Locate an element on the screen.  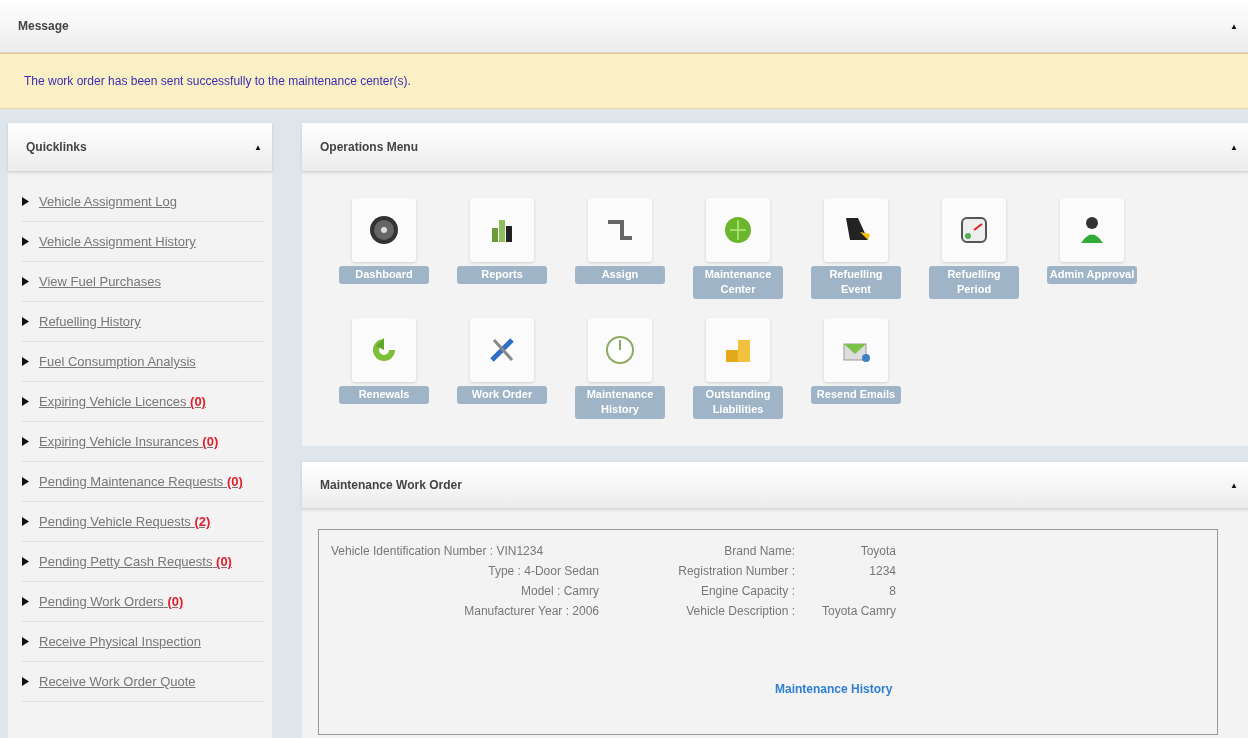
menu-tile-button: Renewals is located at coordinates (384, 395).